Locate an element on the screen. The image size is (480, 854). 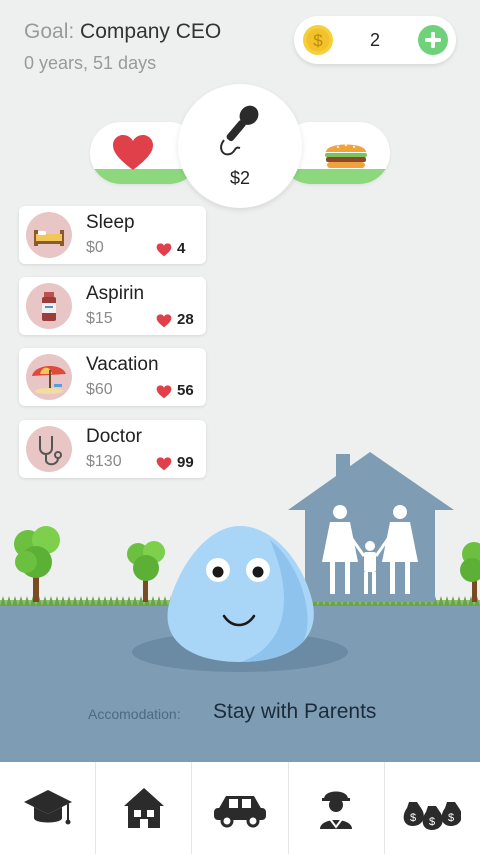
nav-finance-button: $ $ $ is located at coordinates (432, 808).